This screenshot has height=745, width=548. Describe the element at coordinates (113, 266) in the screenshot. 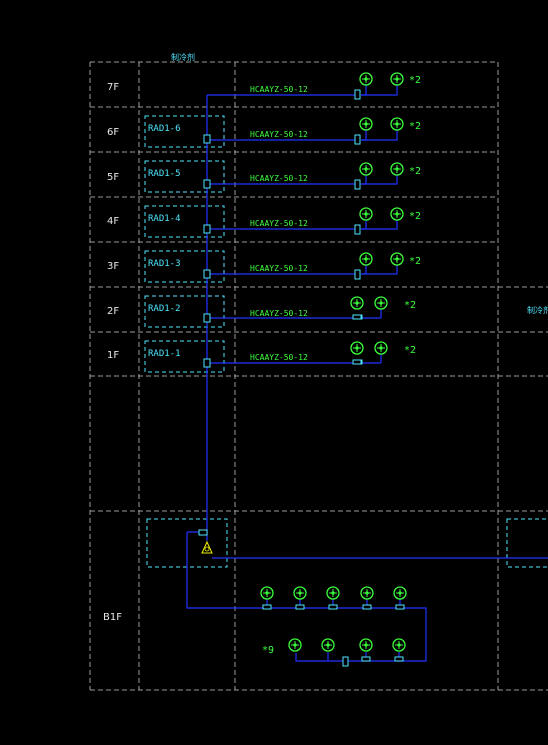

I see `floor-label-3f: 3F` at that location.